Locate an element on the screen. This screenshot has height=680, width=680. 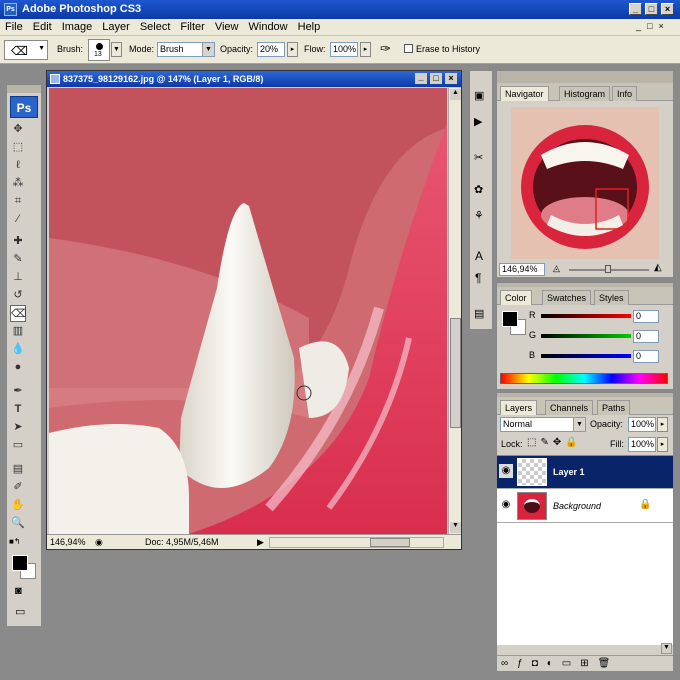
marquee-tool-icon: ⬚ is located at coordinates (18, 147).